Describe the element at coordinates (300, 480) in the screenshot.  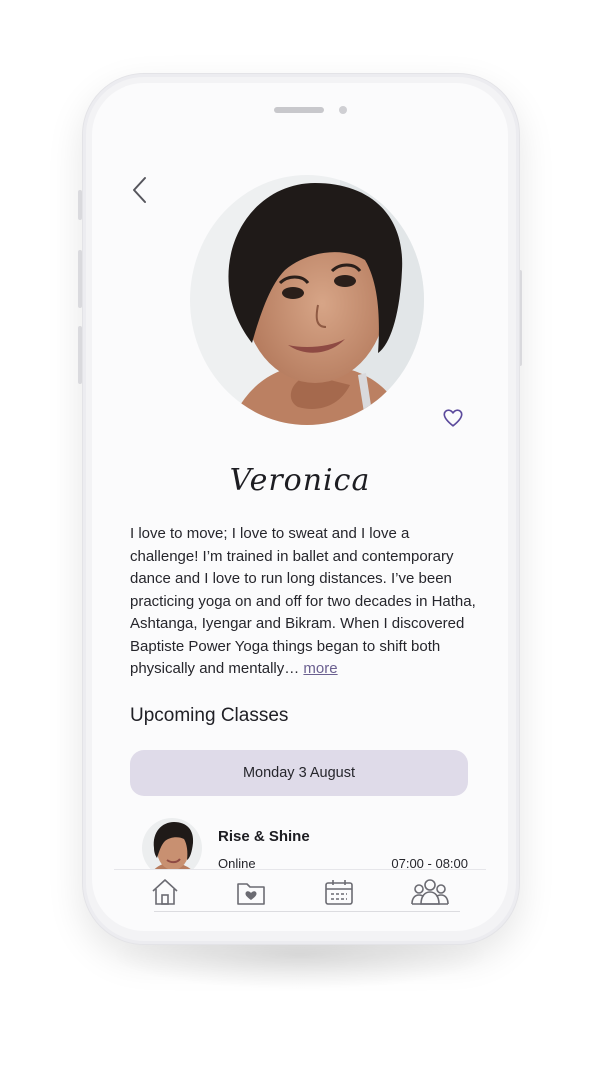
I see `instructor-name: Veronica` at that location.